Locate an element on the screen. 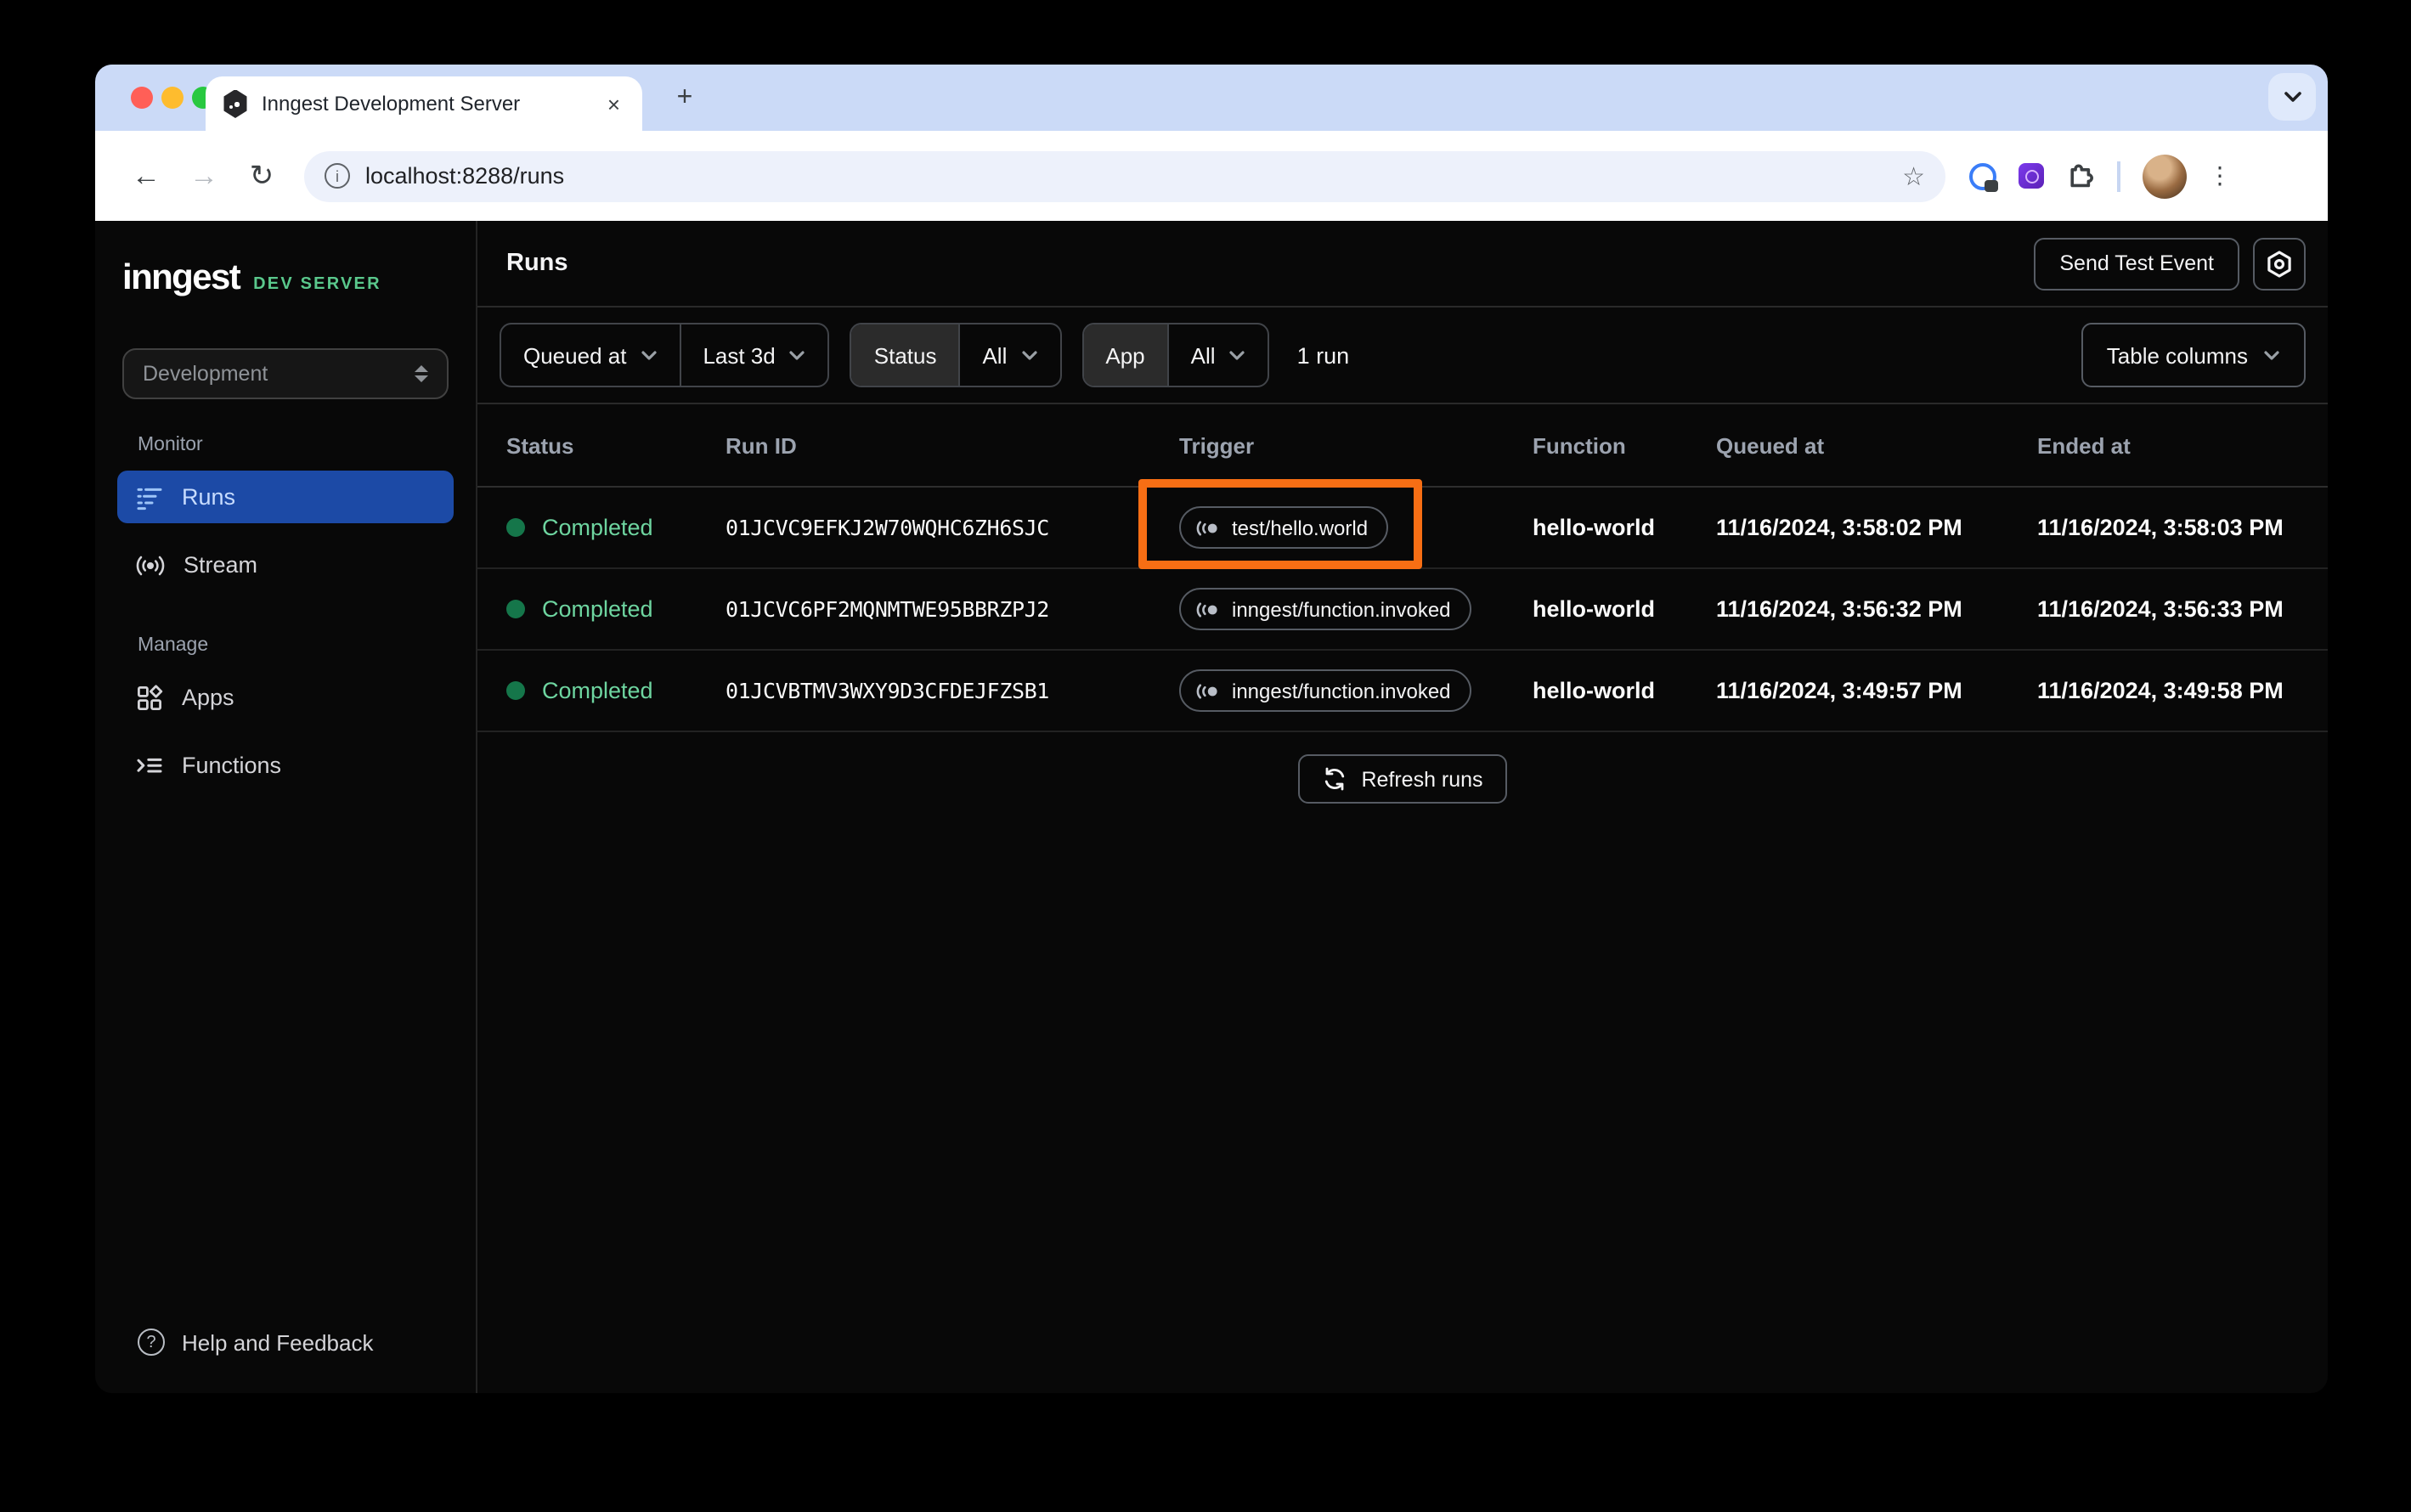 This screenshot has width=2411, height=1512. col-run-id: Run ID is located at coordinates (761, 445).